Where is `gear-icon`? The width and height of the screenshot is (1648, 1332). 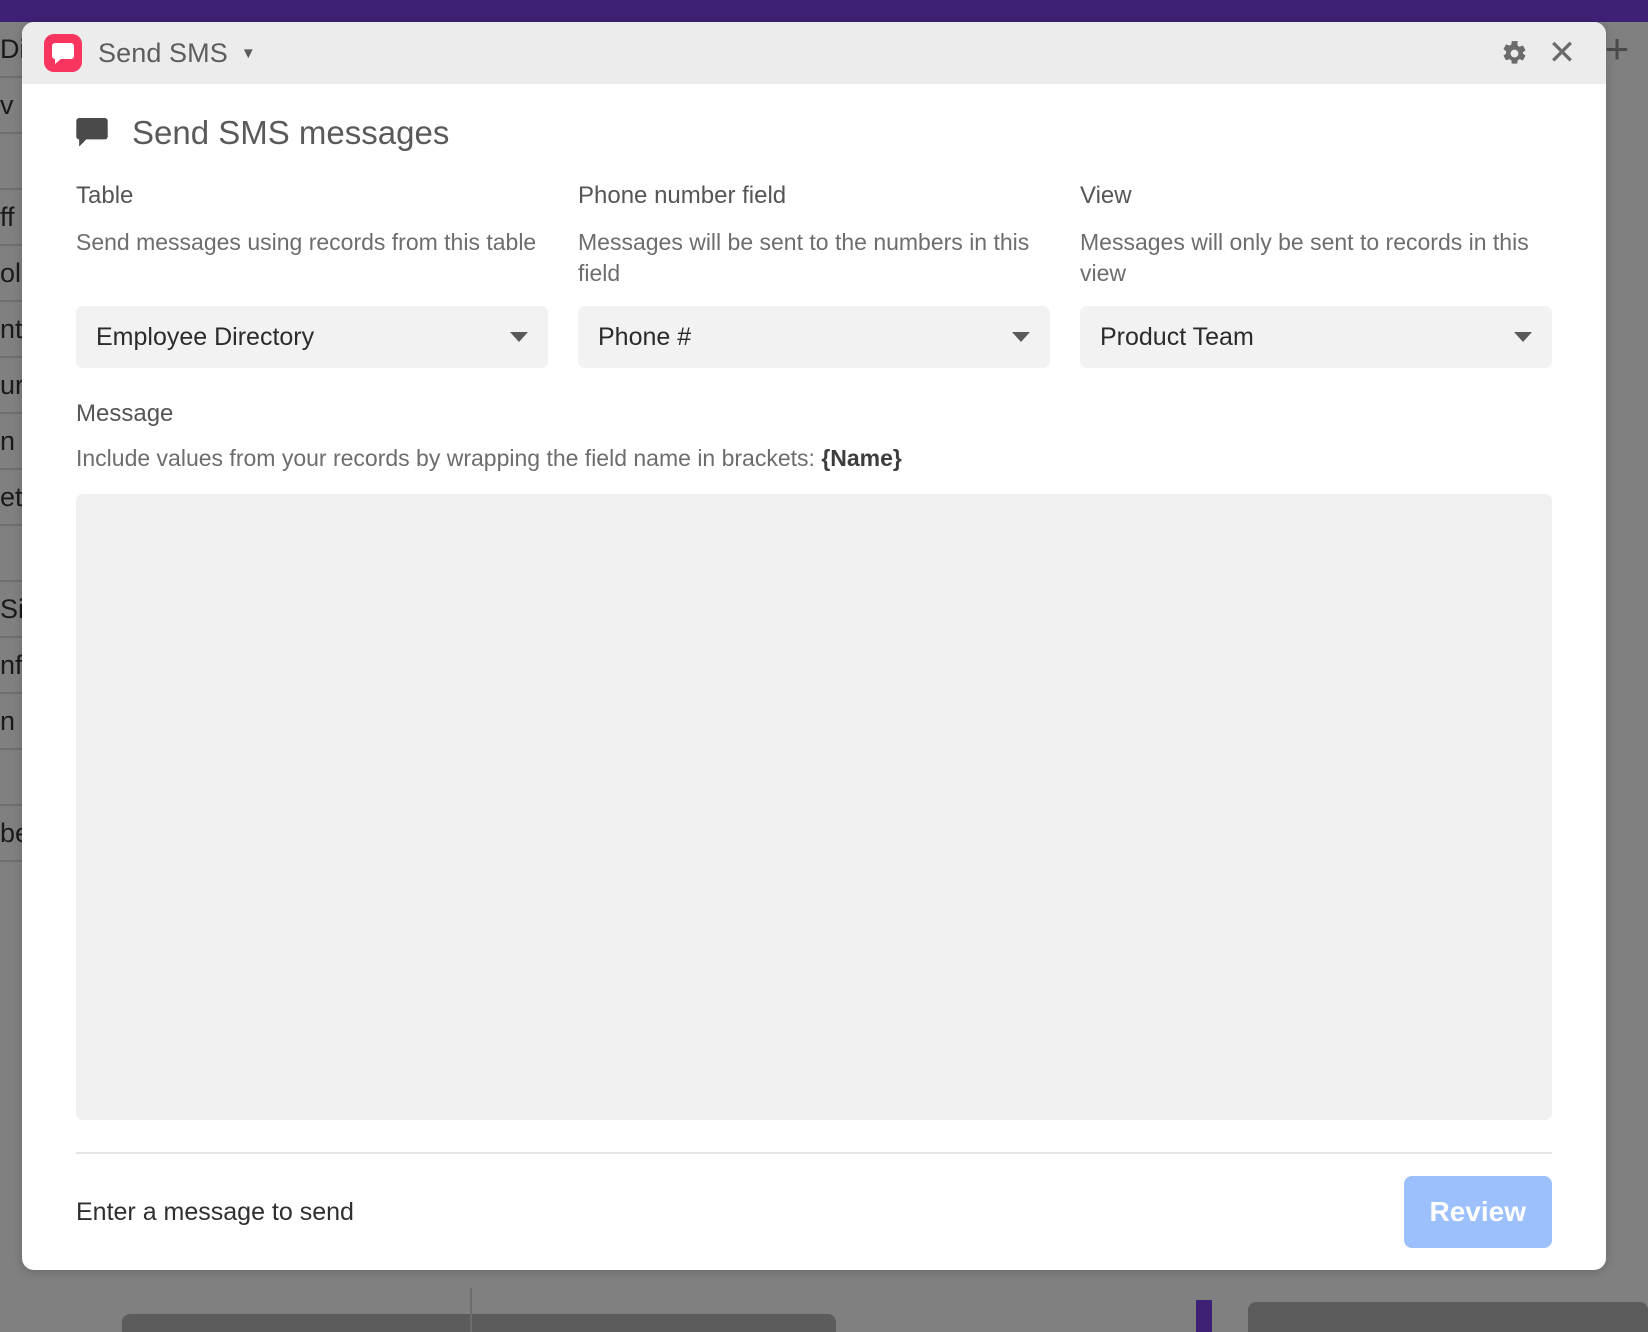
gear-icon is located at coordinates (1514, 53).